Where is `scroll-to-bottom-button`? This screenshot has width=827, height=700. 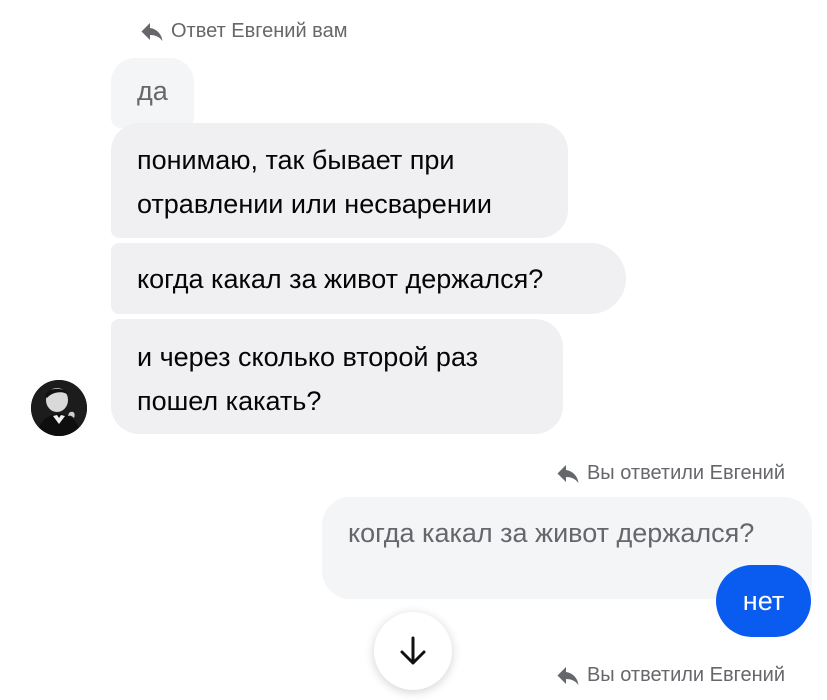 scroll-to-bottom-button is located at coordinates (413, 651).